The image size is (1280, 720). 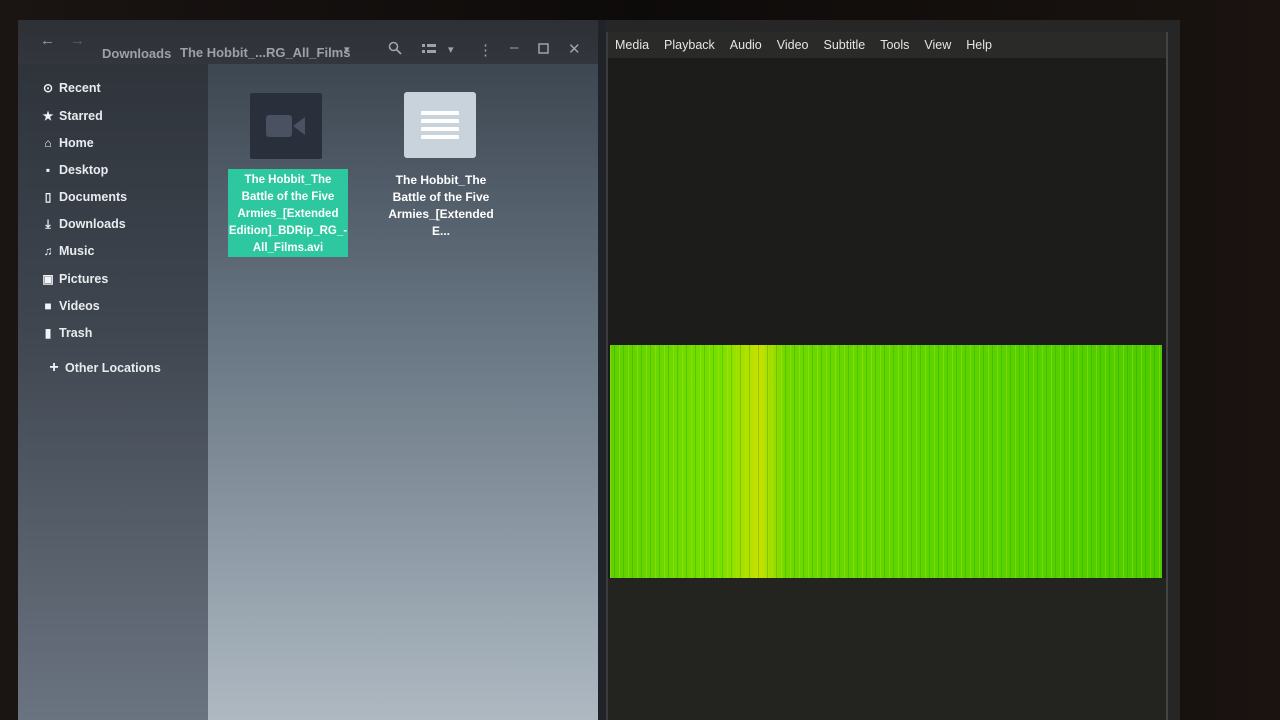 I want to click on sidebar-item-downloads: ⤓ Downloads, so click(x=83, y=224).